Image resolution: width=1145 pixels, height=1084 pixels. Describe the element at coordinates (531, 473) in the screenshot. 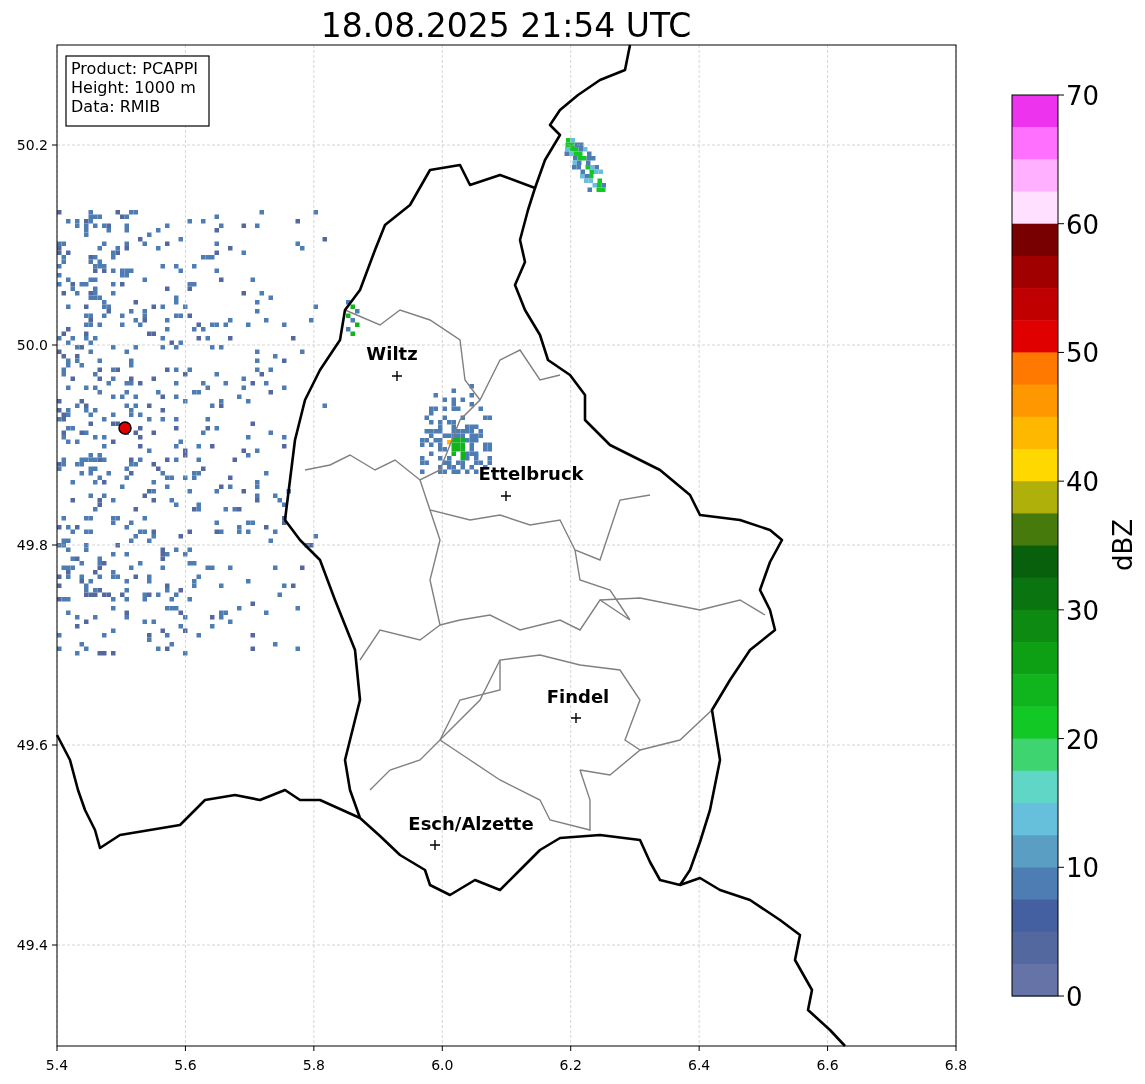

I see `city-label: Ettelbruck` at that location.